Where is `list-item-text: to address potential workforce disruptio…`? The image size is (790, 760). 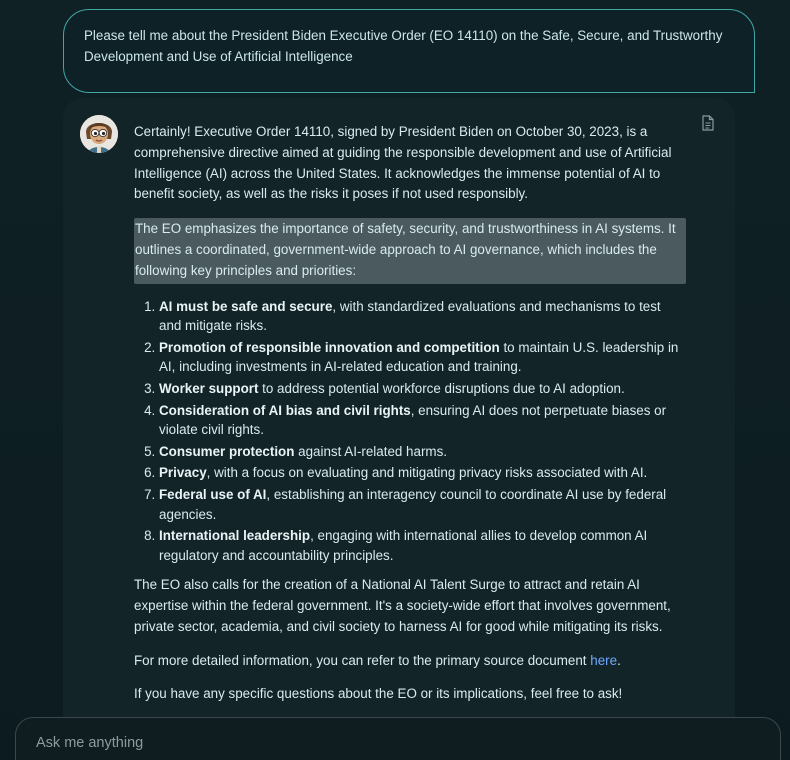 list-item-text: to address potential workforce disruptio… is located at coordinates (441, 388).